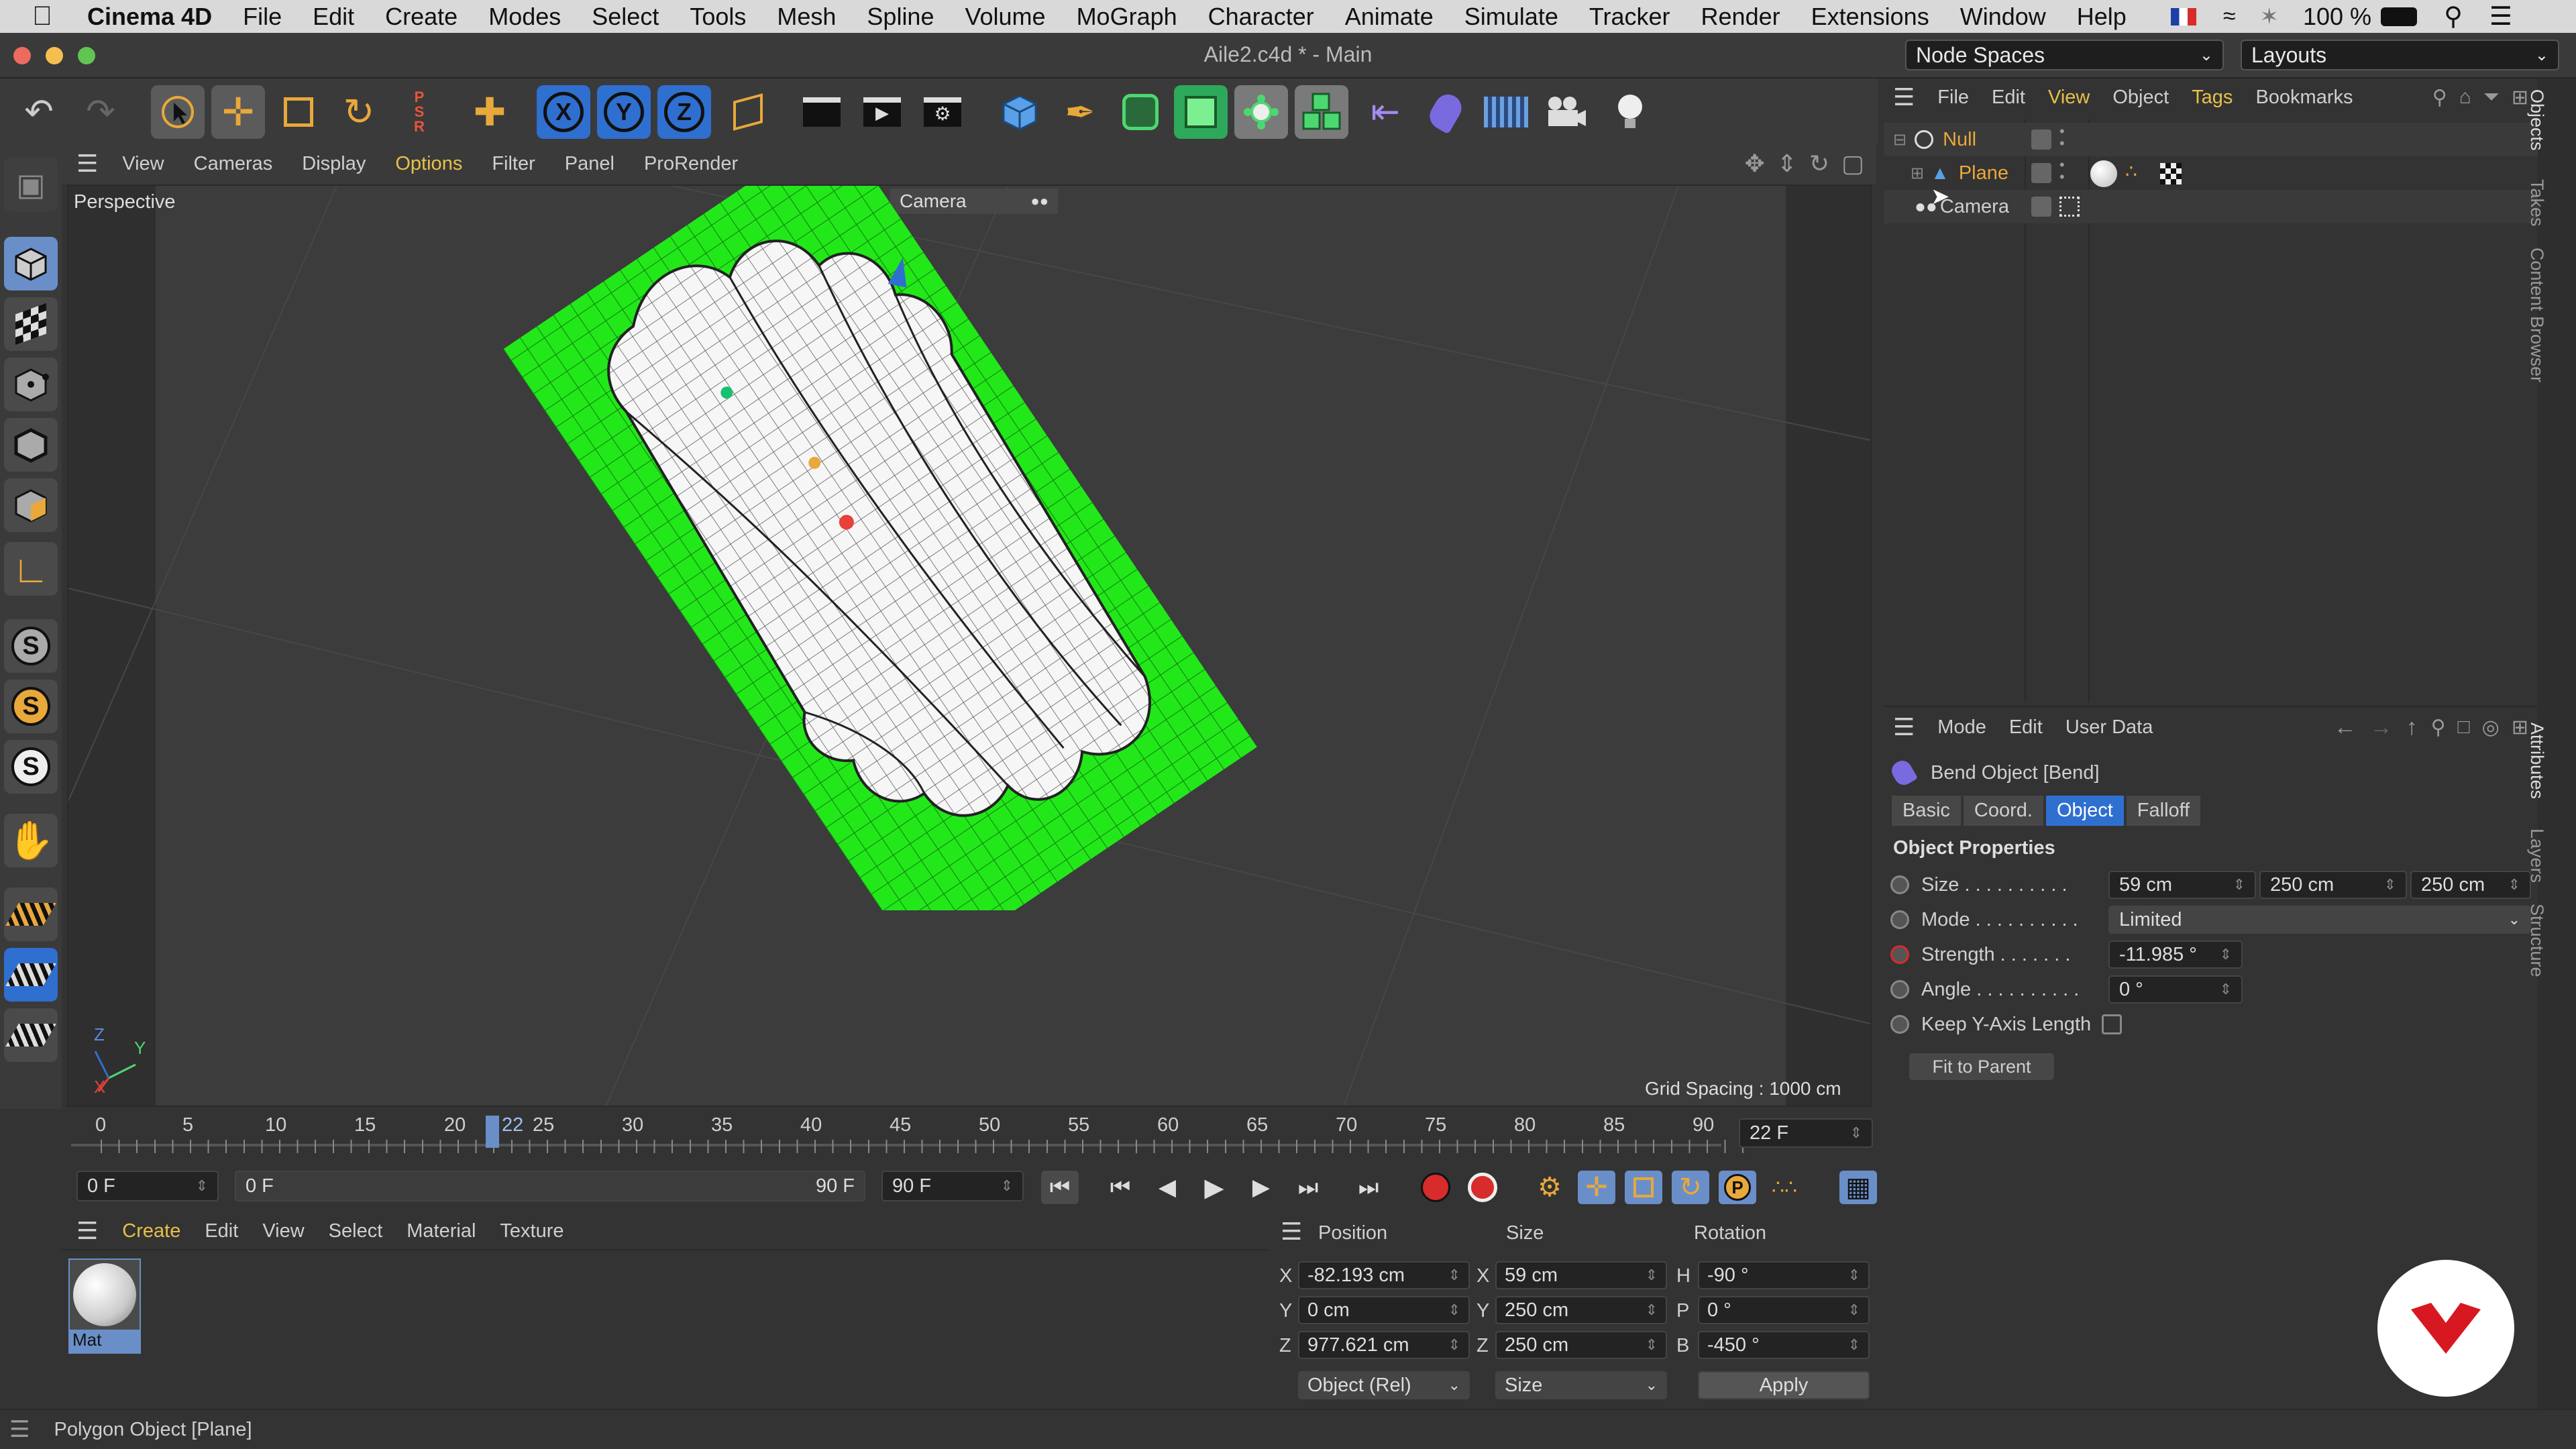  What do you see at coordinates (1261, 112) in the screenshot?
I see `cloner-button` at bounding box center [1261, 112].